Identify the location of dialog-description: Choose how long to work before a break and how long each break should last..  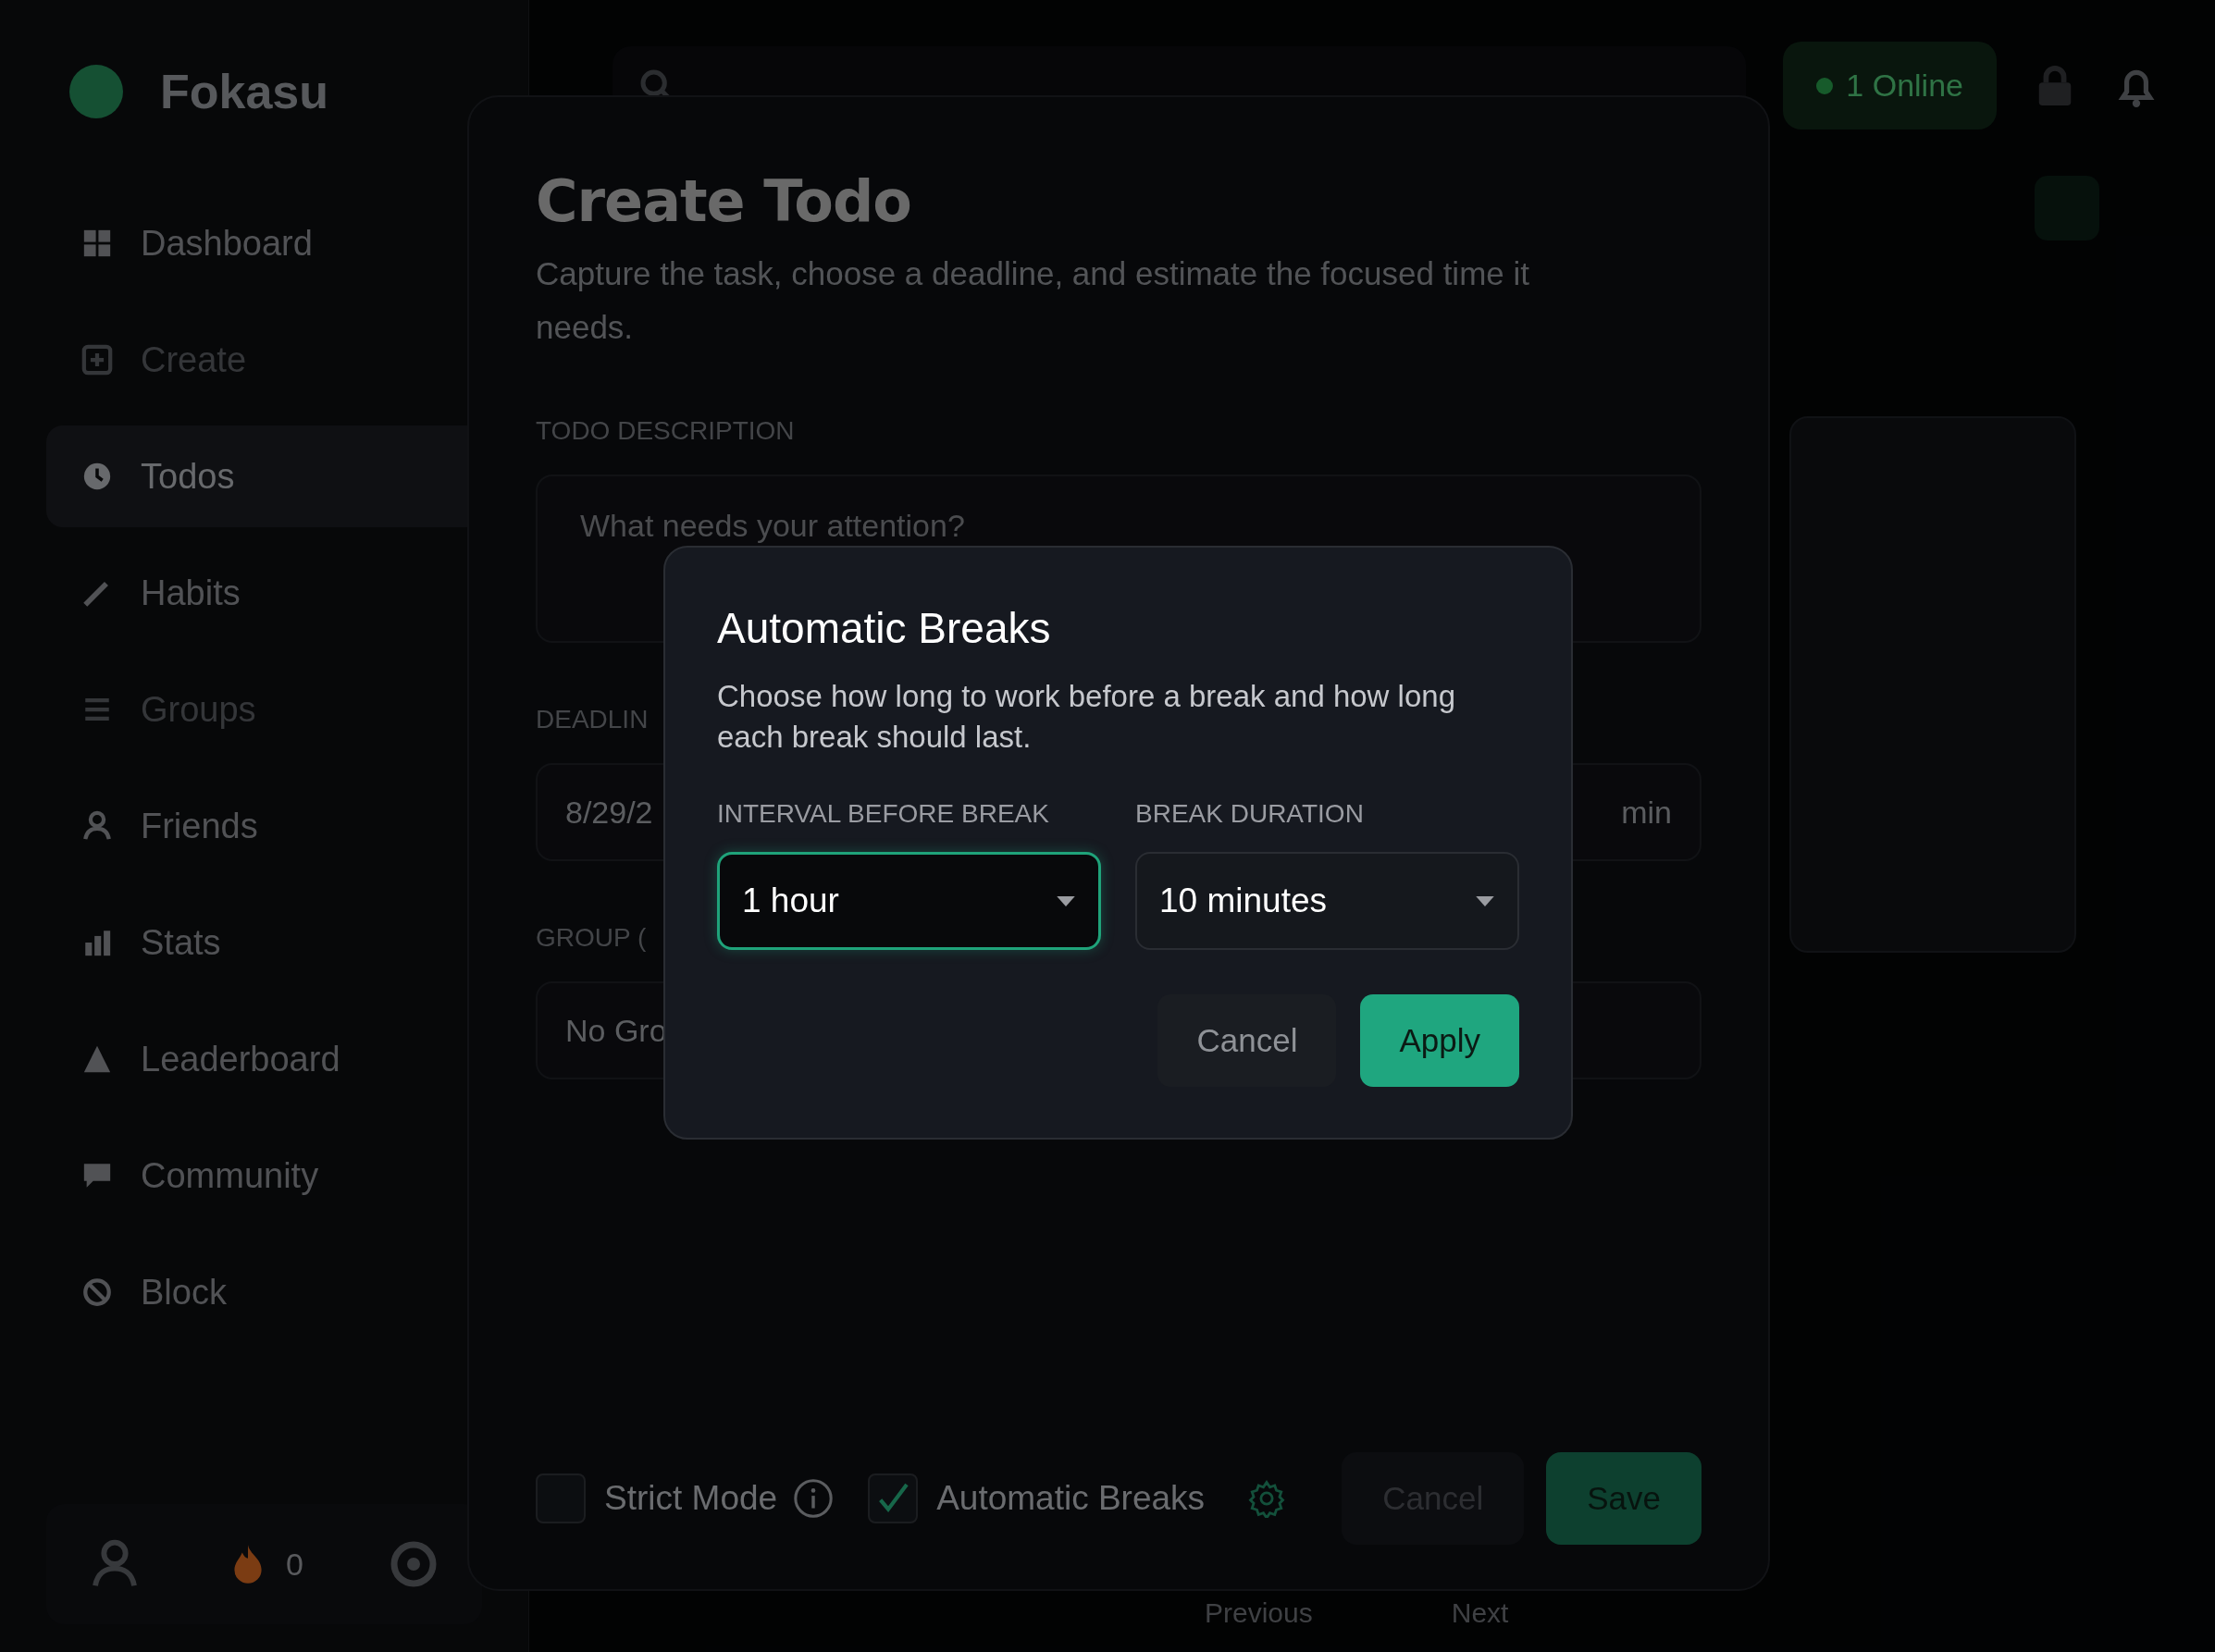
(1086, 718).